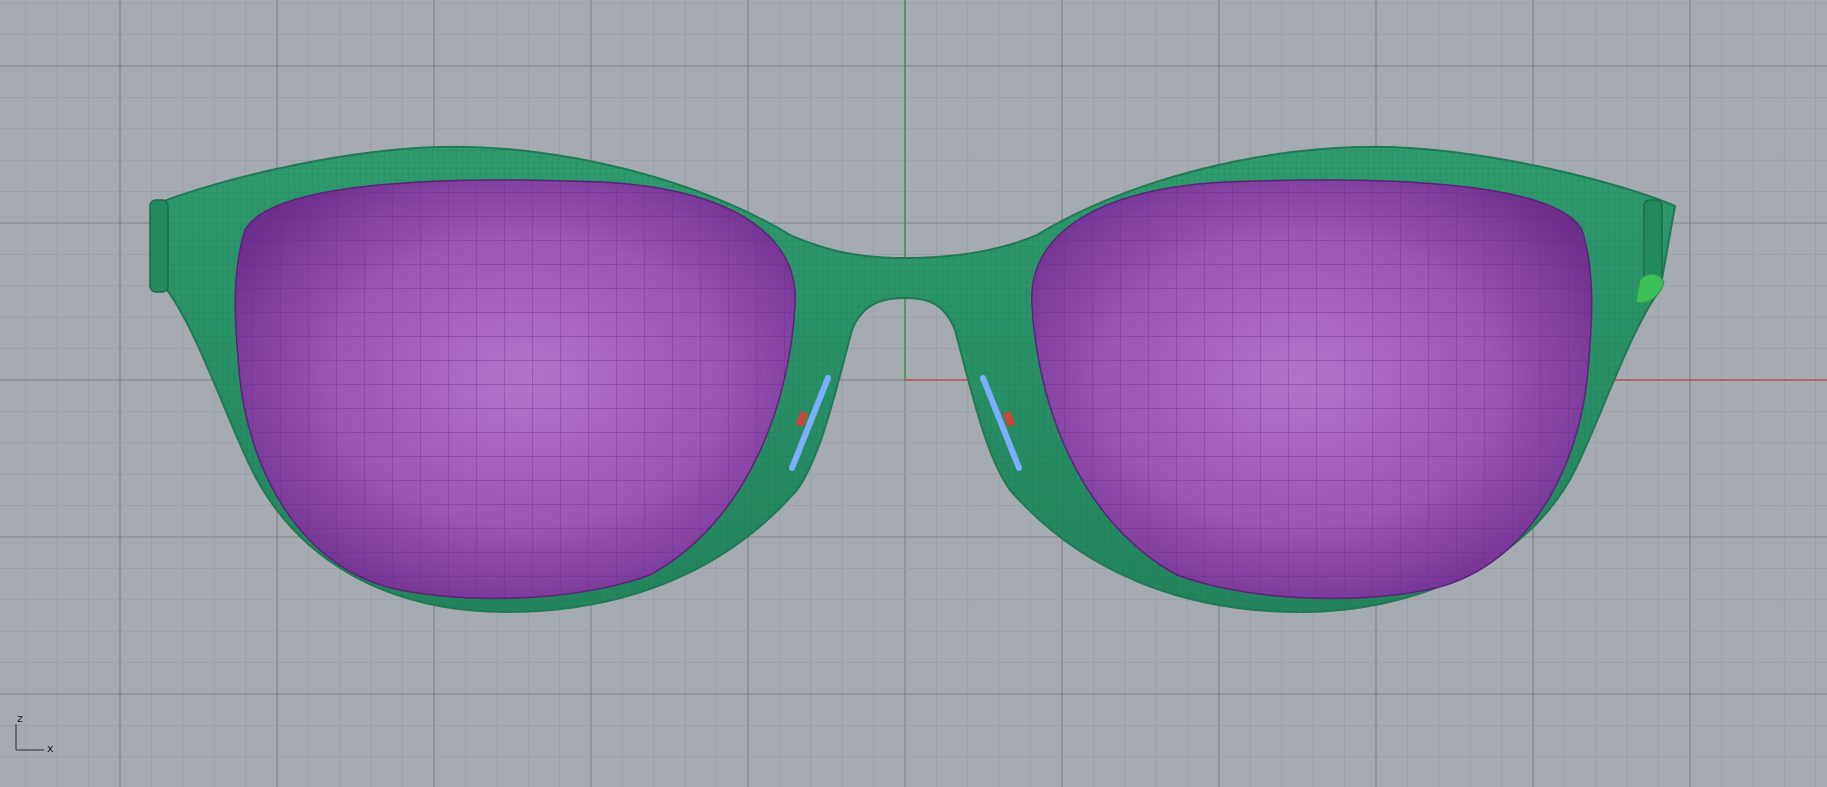 This screenshot has height=787, width=1827. I want to click on axis-widget, so click(29, 737).